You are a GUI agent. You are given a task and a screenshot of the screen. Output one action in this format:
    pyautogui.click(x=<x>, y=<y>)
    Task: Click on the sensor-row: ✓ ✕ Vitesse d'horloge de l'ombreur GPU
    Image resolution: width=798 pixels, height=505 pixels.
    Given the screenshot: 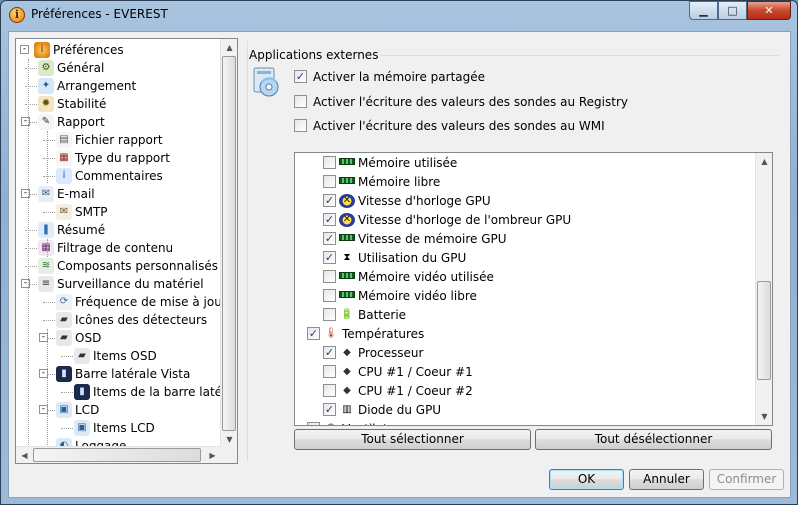 What is the action you would take?
    pyautogui.click(x=447, y=220)
    